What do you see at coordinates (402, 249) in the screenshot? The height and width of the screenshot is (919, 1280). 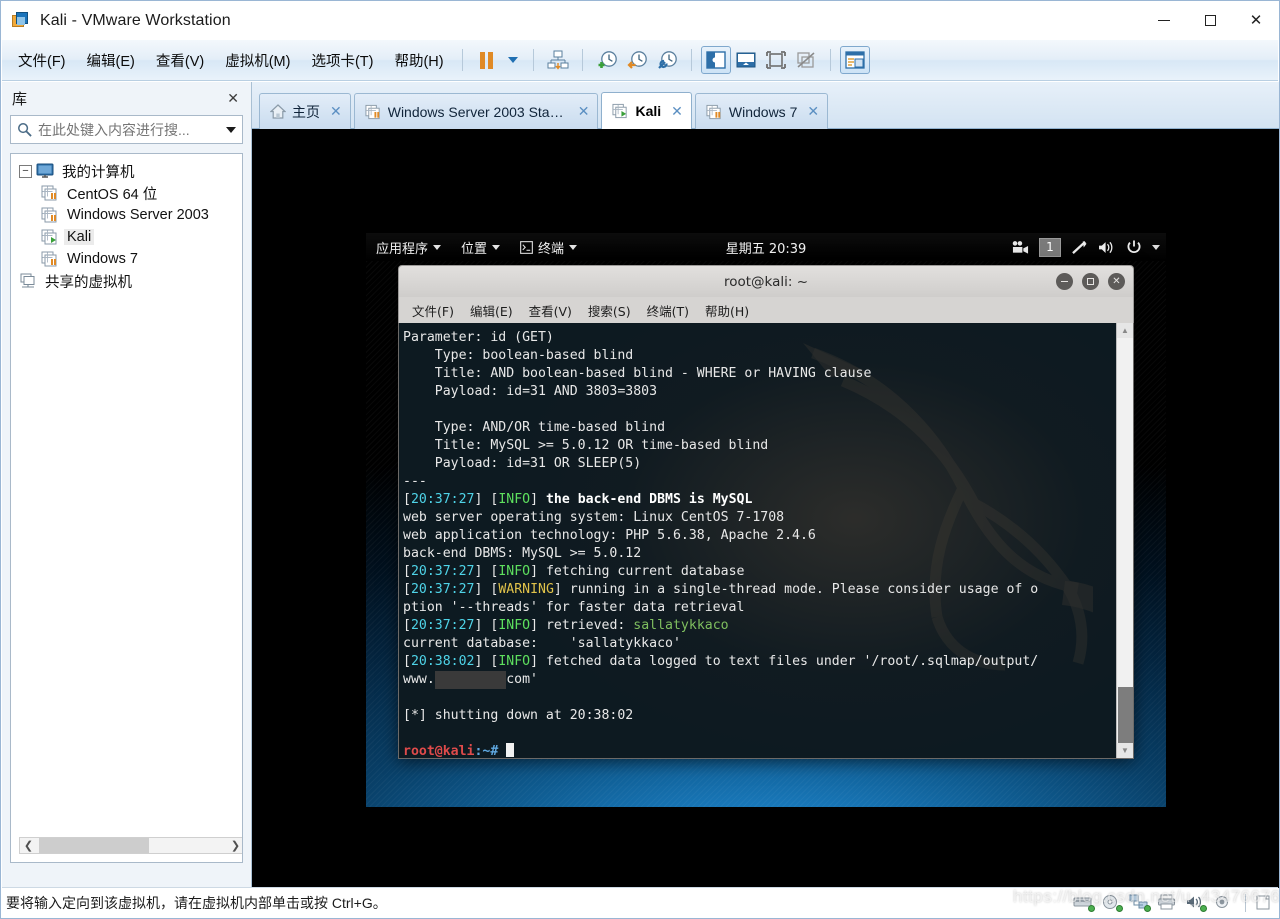 I see `applications-label: 应用程序` at bounding box center [402, 249].